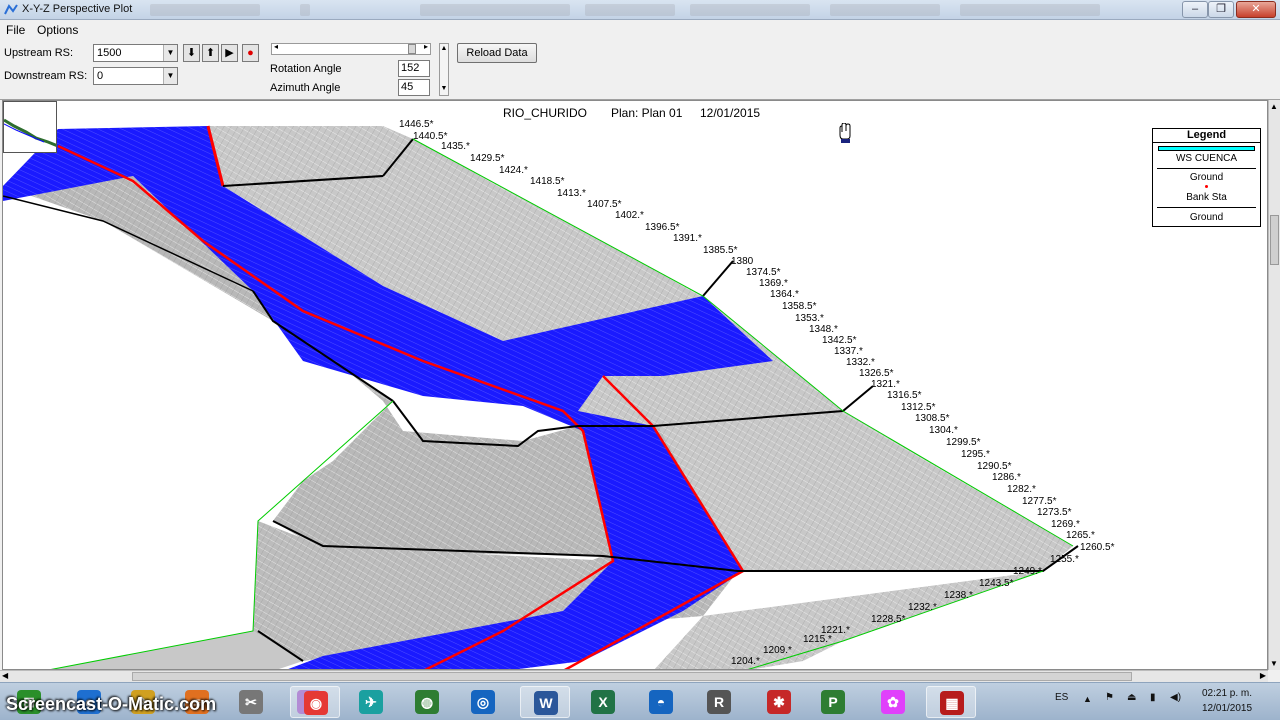 The height and width of the screenshot is (720, 1280). What do you see at coordinates (932, 418) in the screenshot?
I see `station-label: 1308.5*` at bounding box center [932, 418].